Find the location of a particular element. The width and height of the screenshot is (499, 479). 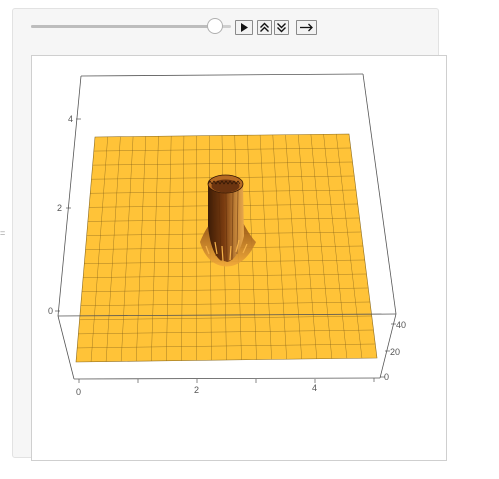

double-chevron-up-icon is located at coordinates (264, 27).